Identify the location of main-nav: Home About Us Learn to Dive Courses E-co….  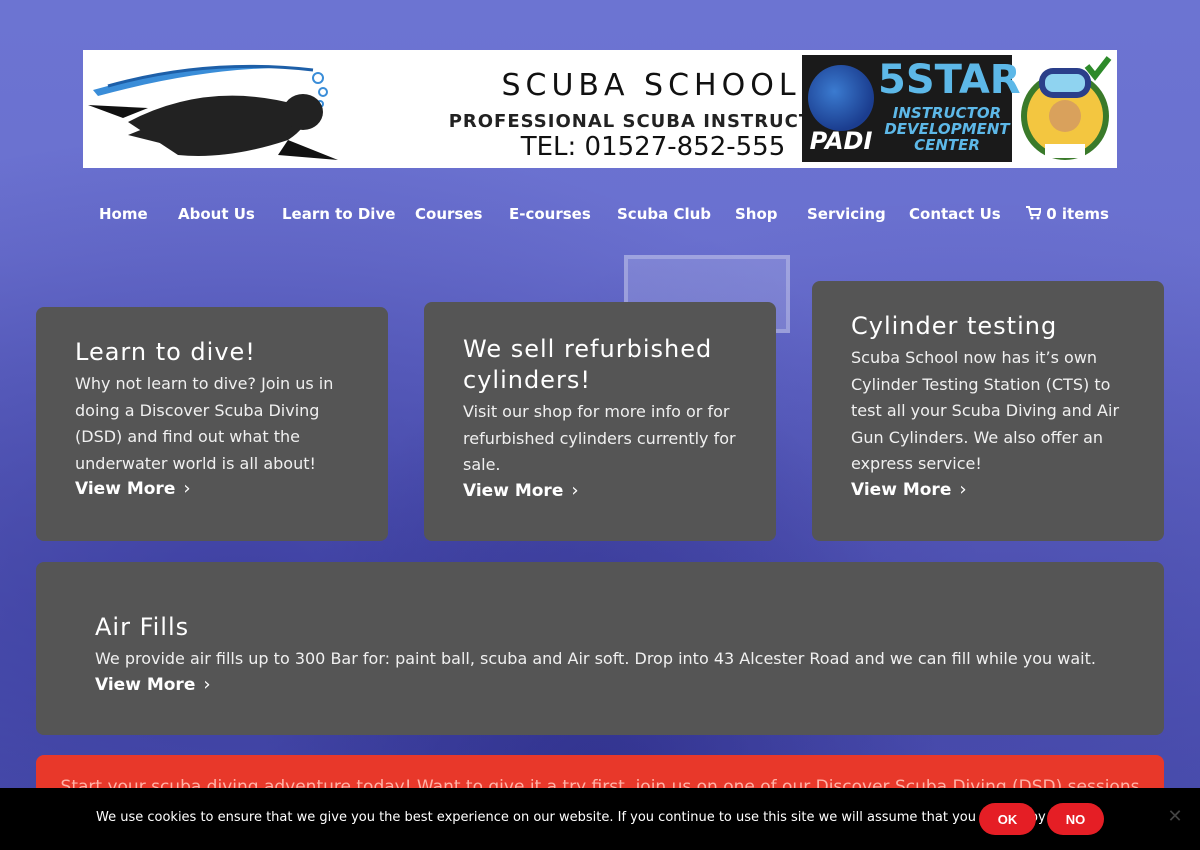
(600, 217).